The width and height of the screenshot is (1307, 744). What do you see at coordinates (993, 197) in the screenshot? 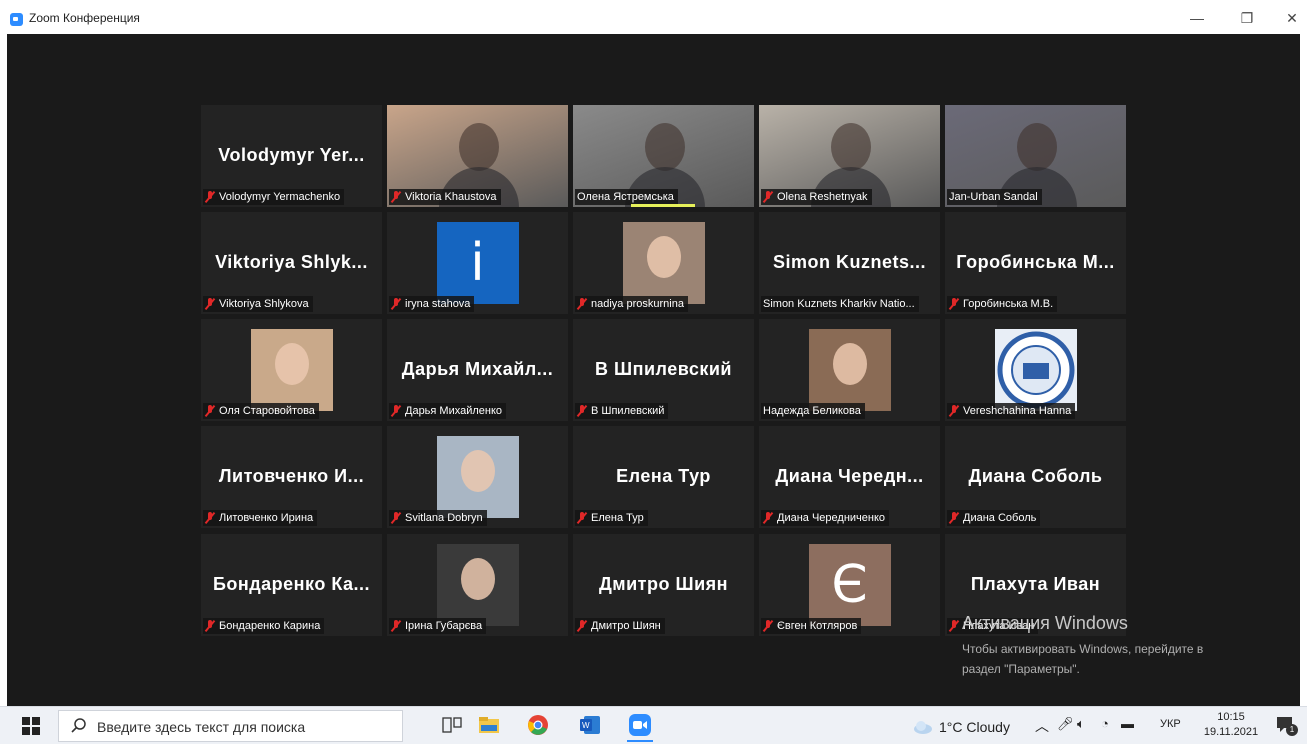
I see `participant-name: Jan-Urban Sandal` at bounding box center [993, 197].